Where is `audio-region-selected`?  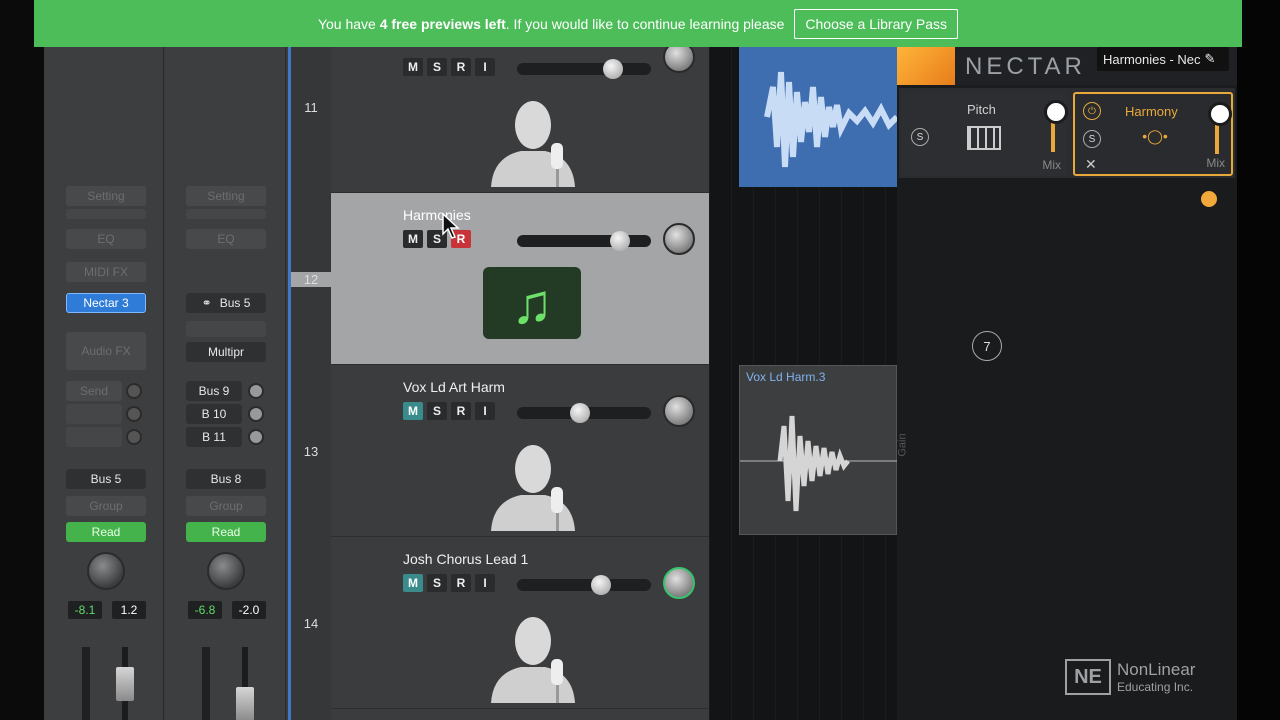 audio-region-selected is located at coordinates (818, 117).